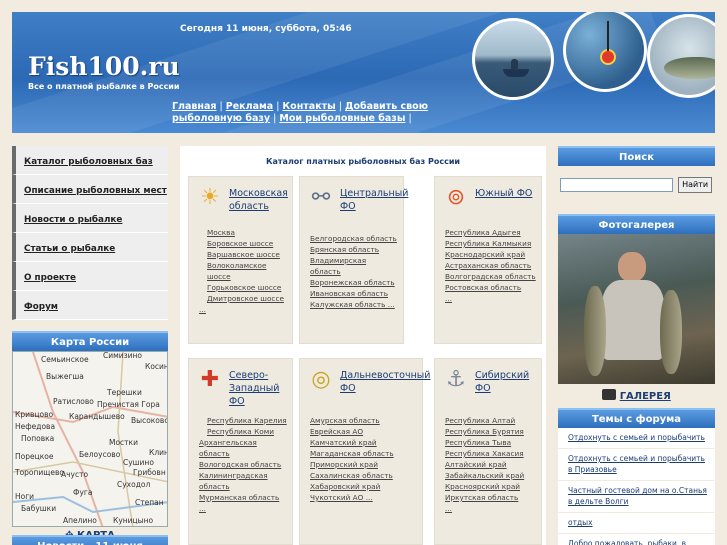  I want to click on region-link: Москва, so click(243, 232).